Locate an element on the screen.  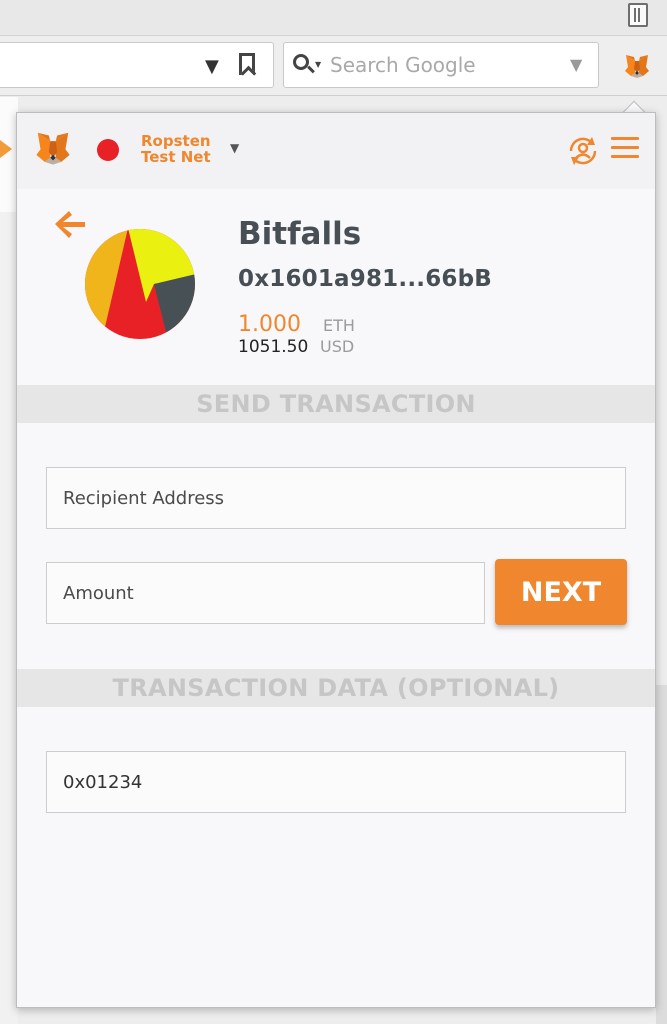
account-name: Bitfalls is located at coordinates (300, 234).